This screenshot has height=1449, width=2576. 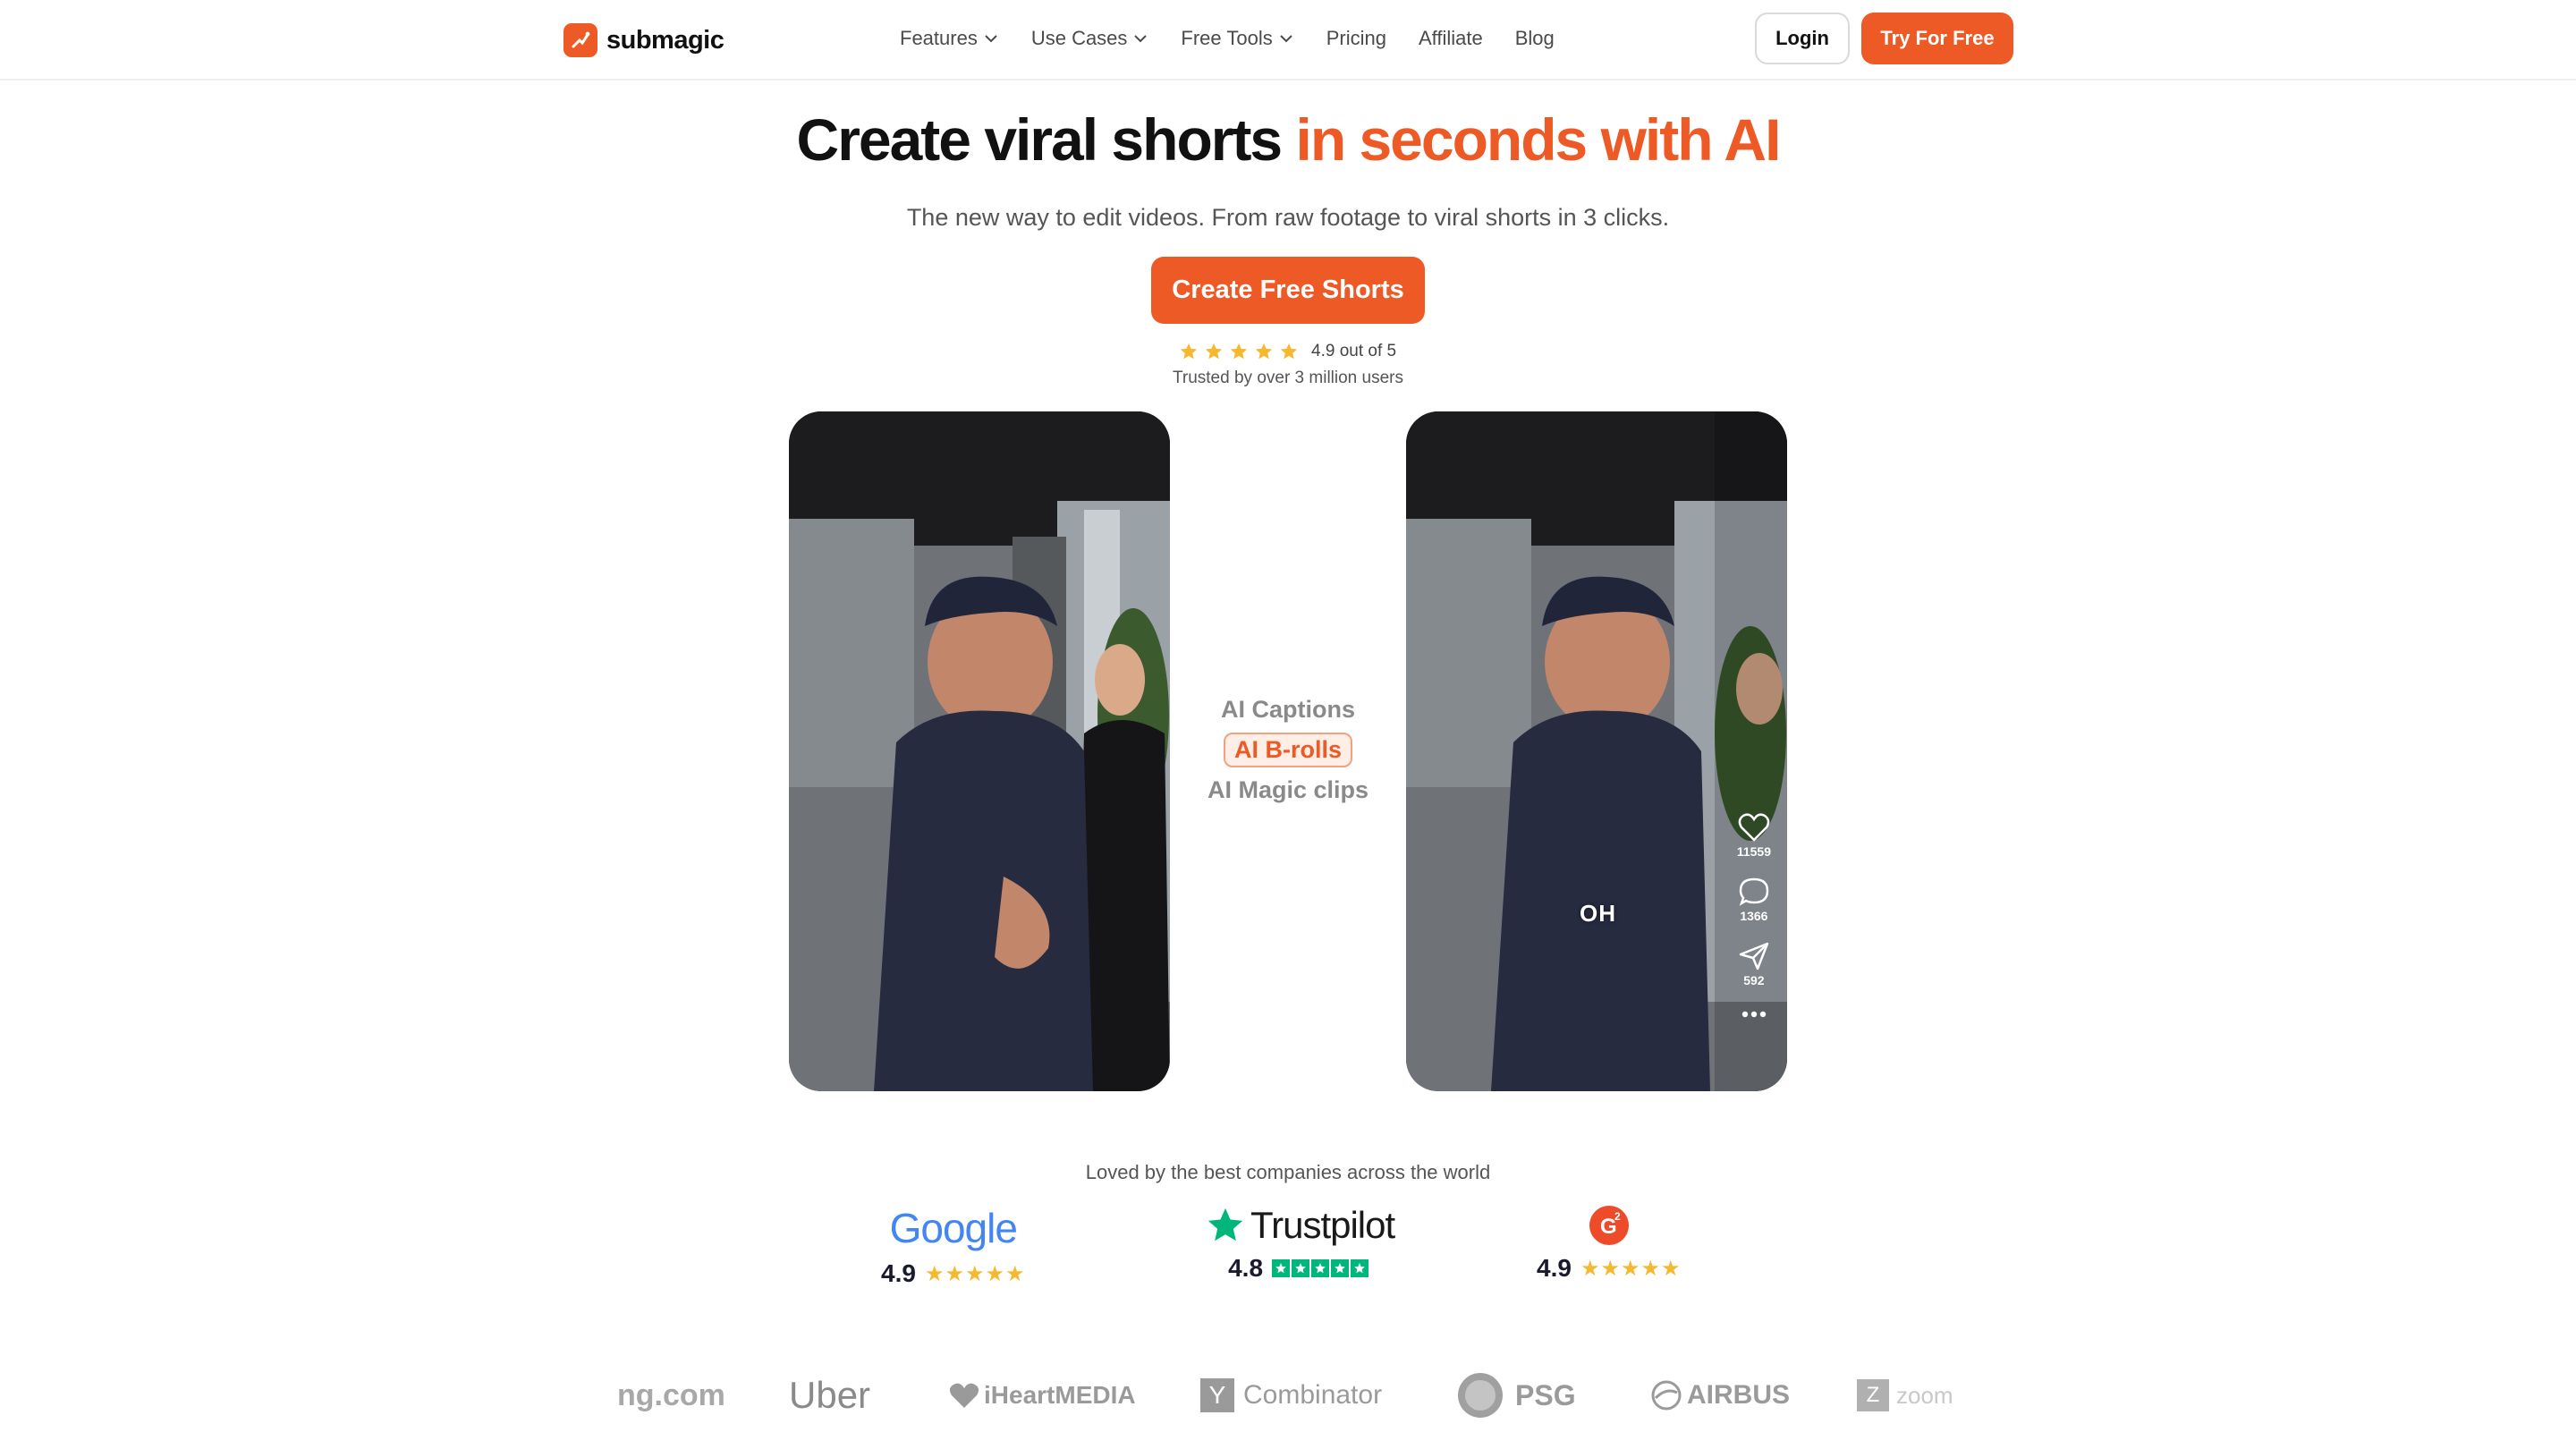 What do you see at coordinates (1802, 38) in the screenshot?
I see `login-button: Login` at bounding box center [1802, 38].